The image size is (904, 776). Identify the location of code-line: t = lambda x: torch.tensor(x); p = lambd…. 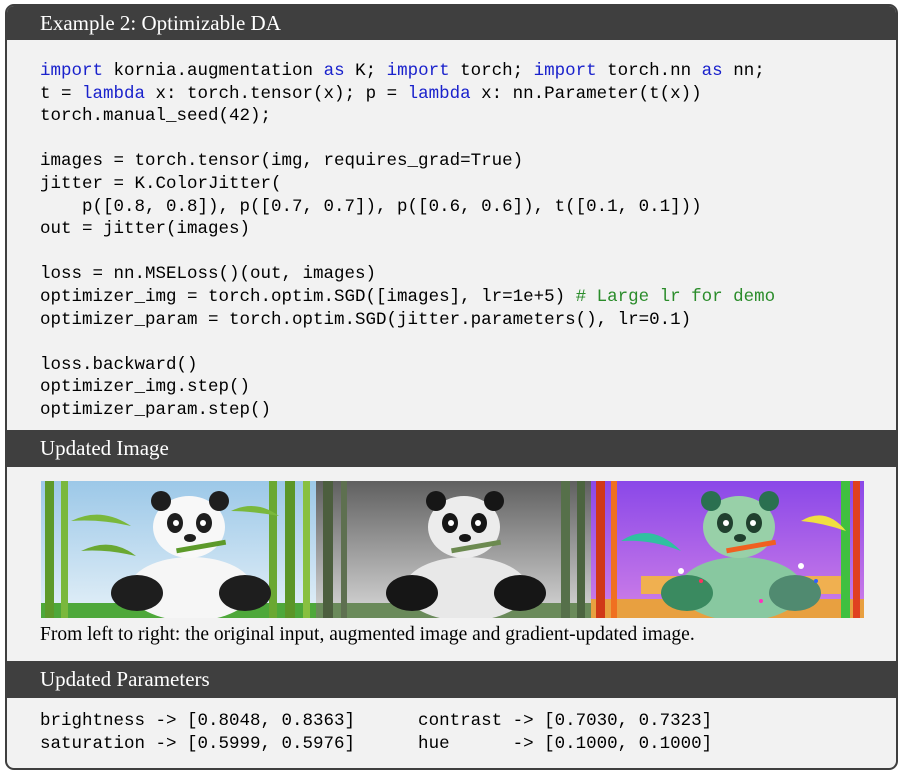
(371, 94).